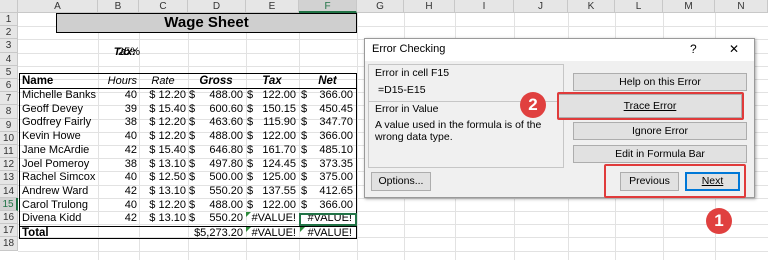  Describe the element at coordinates (221, 109) in the screenshot. I see `employee-gross: 600.60` at that location.